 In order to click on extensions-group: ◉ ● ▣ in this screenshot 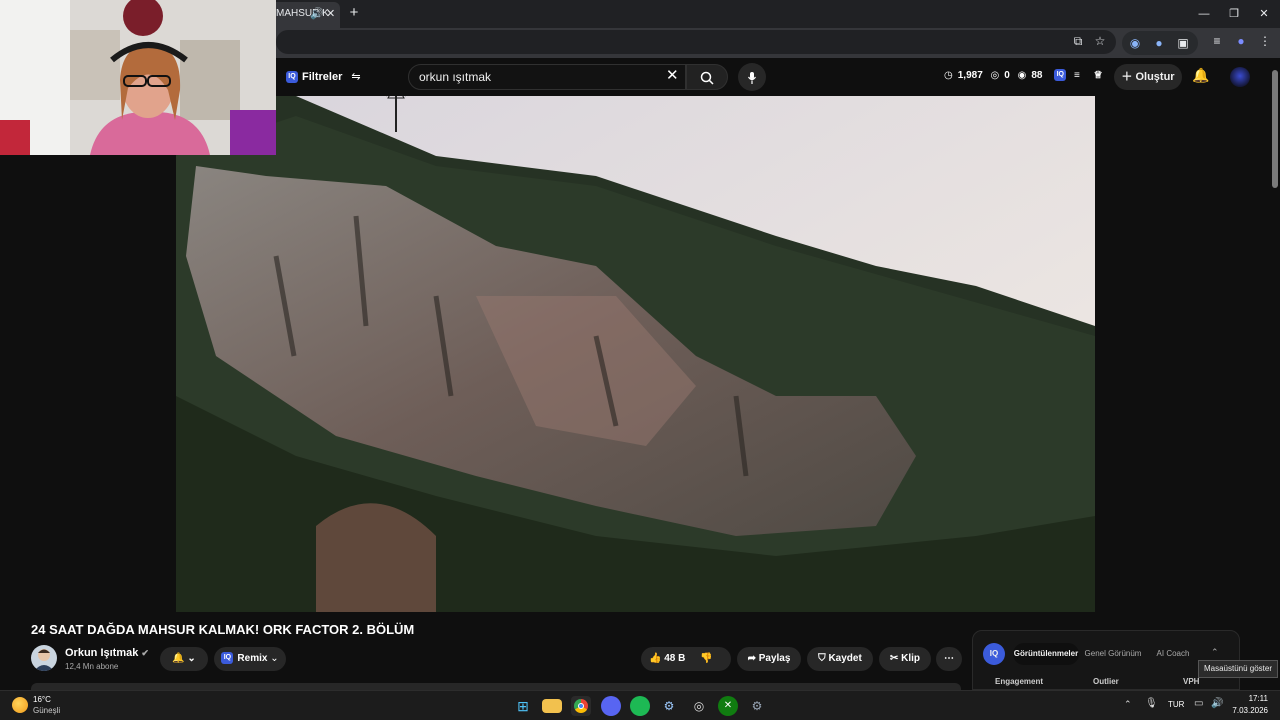, I will do `click(1160, 43)`.